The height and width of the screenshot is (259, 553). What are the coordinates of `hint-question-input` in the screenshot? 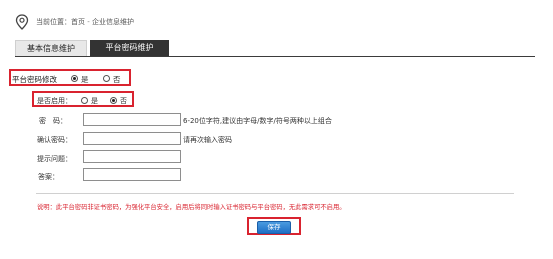 It's located at (132, 156).